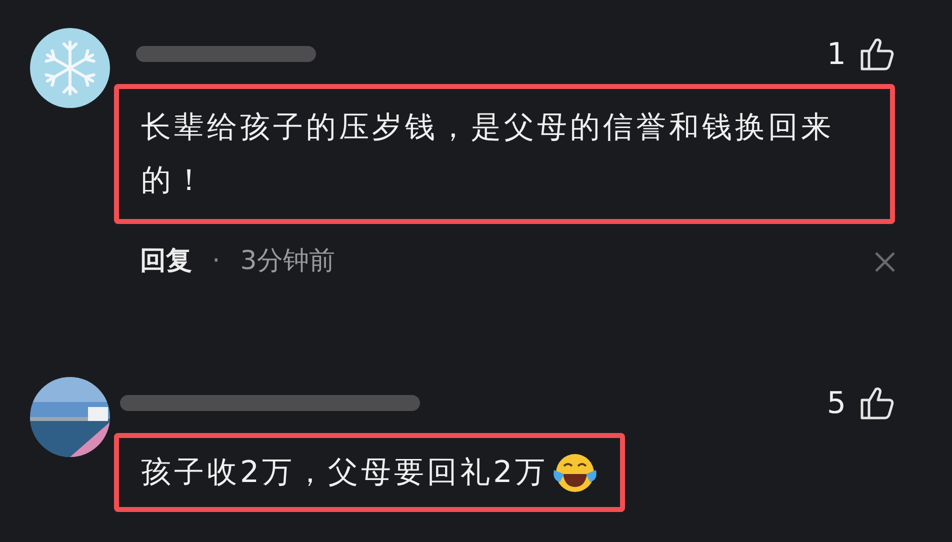 This screenshot has width=952, height=542. I want to click on laughing-crying-emoji-icon, so click(575, 473).